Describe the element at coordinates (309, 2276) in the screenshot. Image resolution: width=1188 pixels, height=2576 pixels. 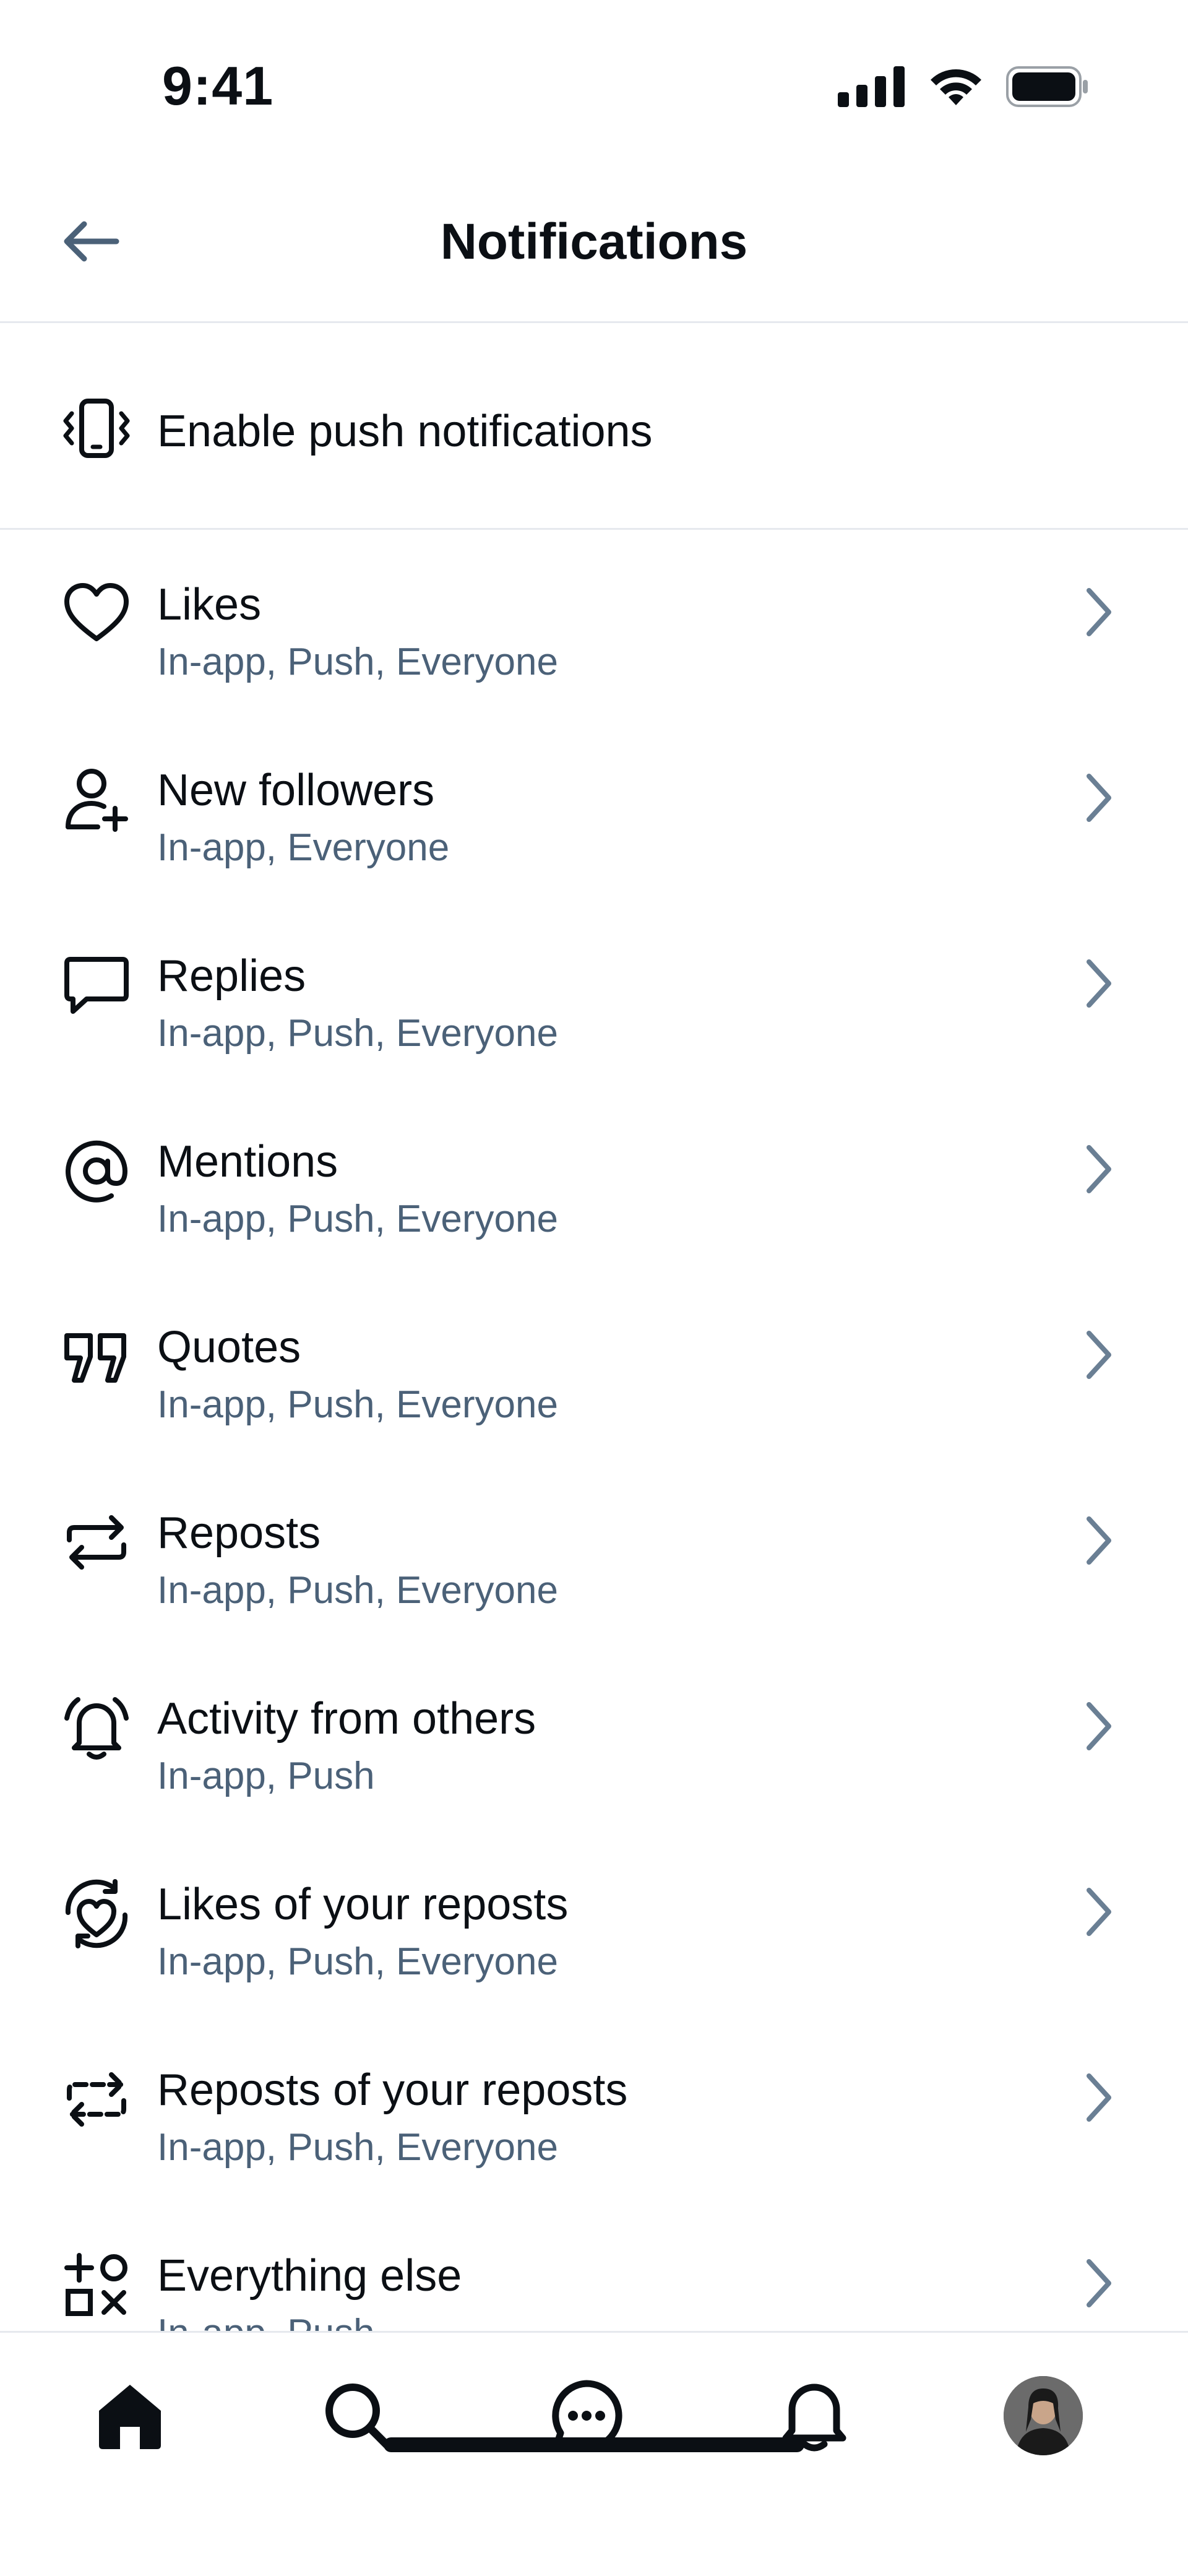
I see `setting-title: Everything else` at that location.